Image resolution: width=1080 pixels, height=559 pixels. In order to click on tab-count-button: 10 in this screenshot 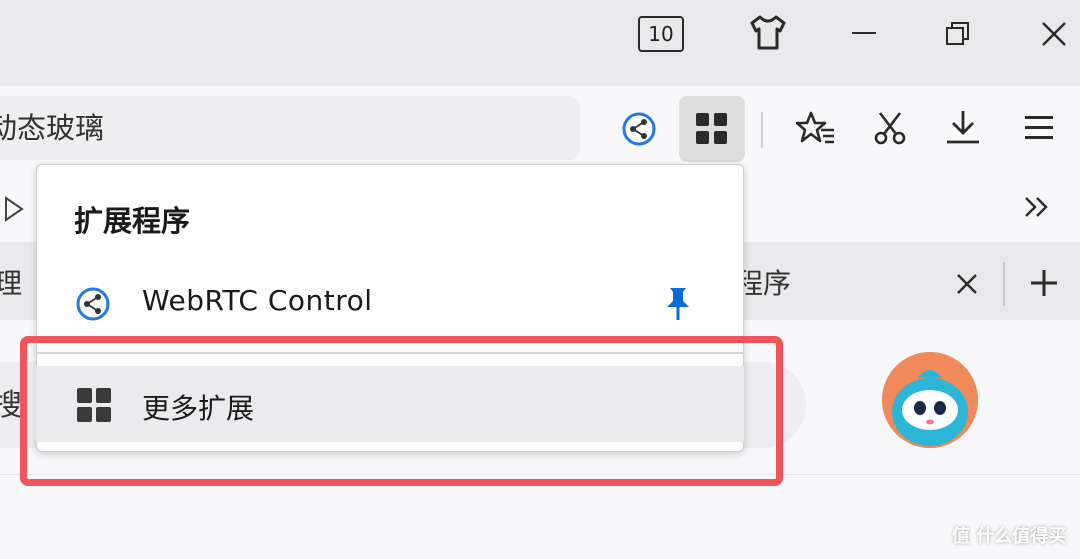, I will do `click(661, 34)`.